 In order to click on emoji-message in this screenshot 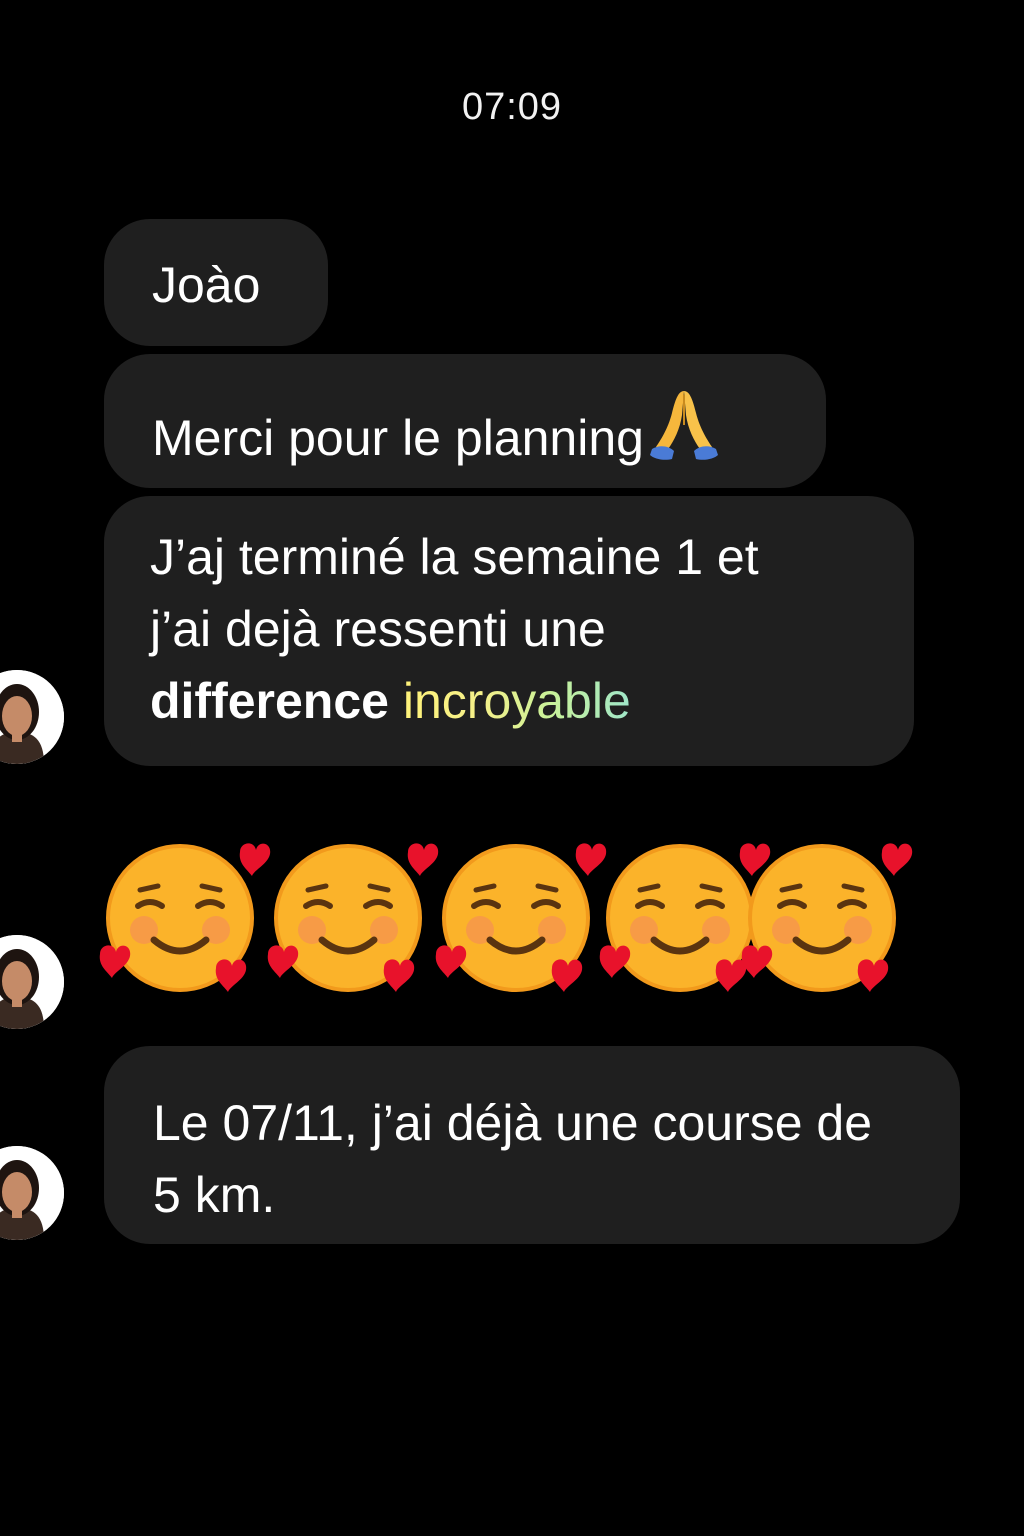, I will do `click(507, 918)`.